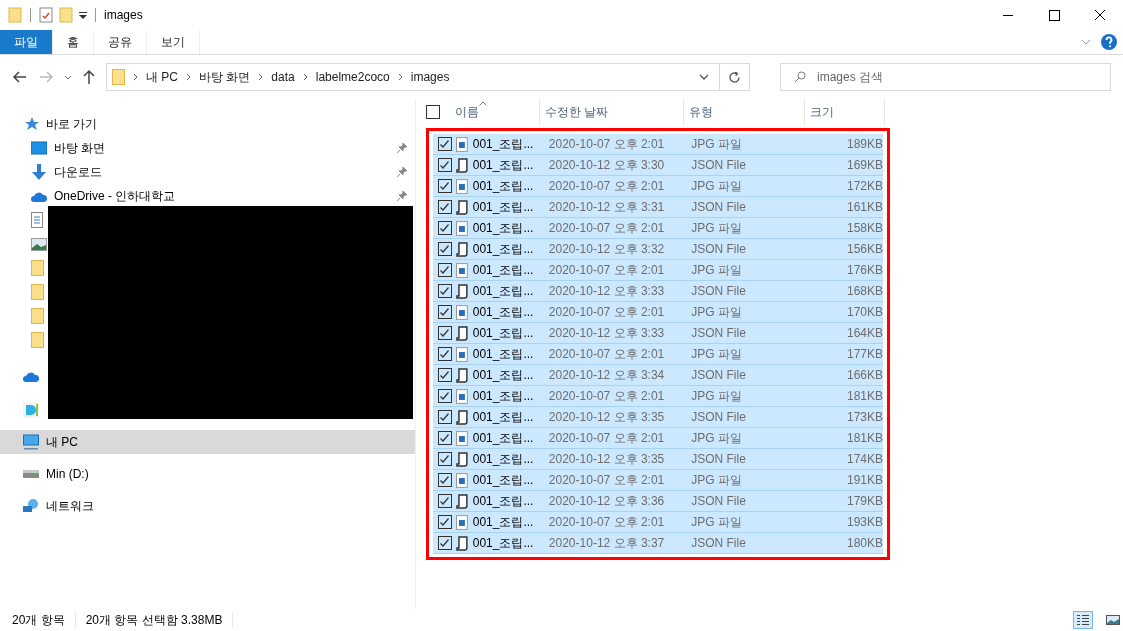 Image resolution: width=1123 pixels, height=631 pixels. I want to click on file-row: 001_조립... 2020-10-12 오후 3:36 JSON File 179KB, so click(658, 501).